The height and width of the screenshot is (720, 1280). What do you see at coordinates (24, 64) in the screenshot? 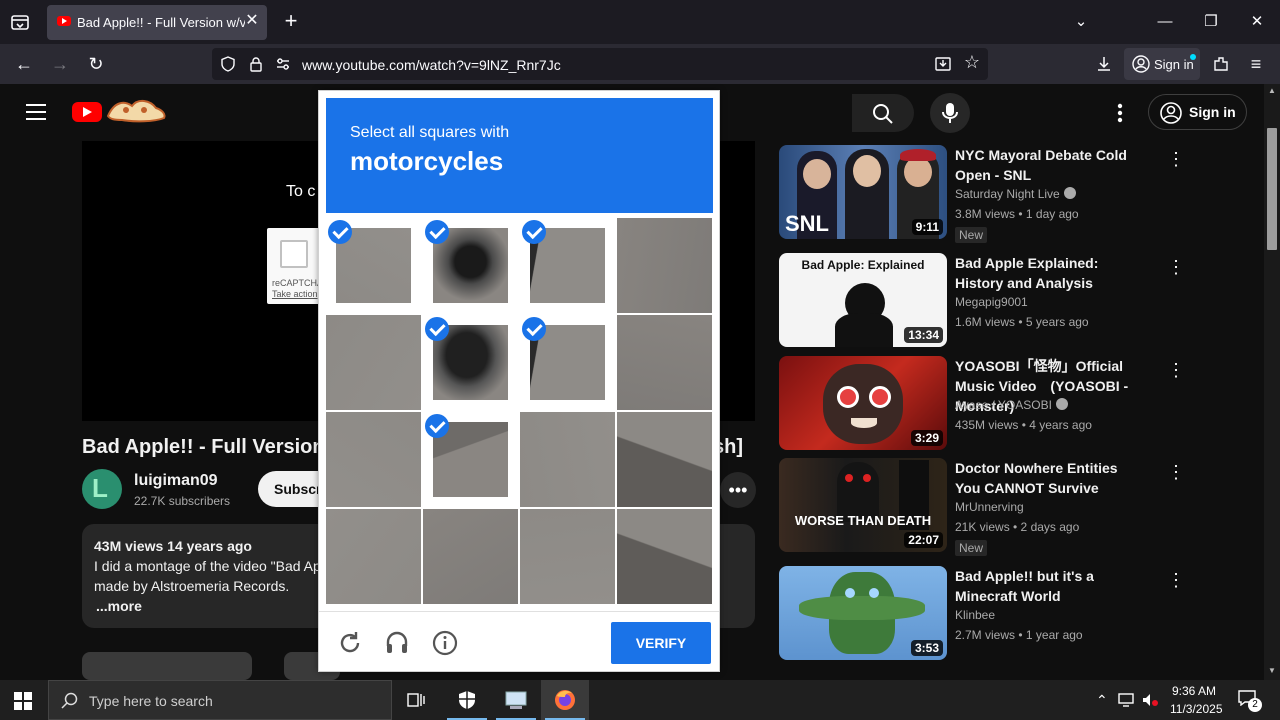
I see `back-icon: ←` at bounding box center [24, 64].